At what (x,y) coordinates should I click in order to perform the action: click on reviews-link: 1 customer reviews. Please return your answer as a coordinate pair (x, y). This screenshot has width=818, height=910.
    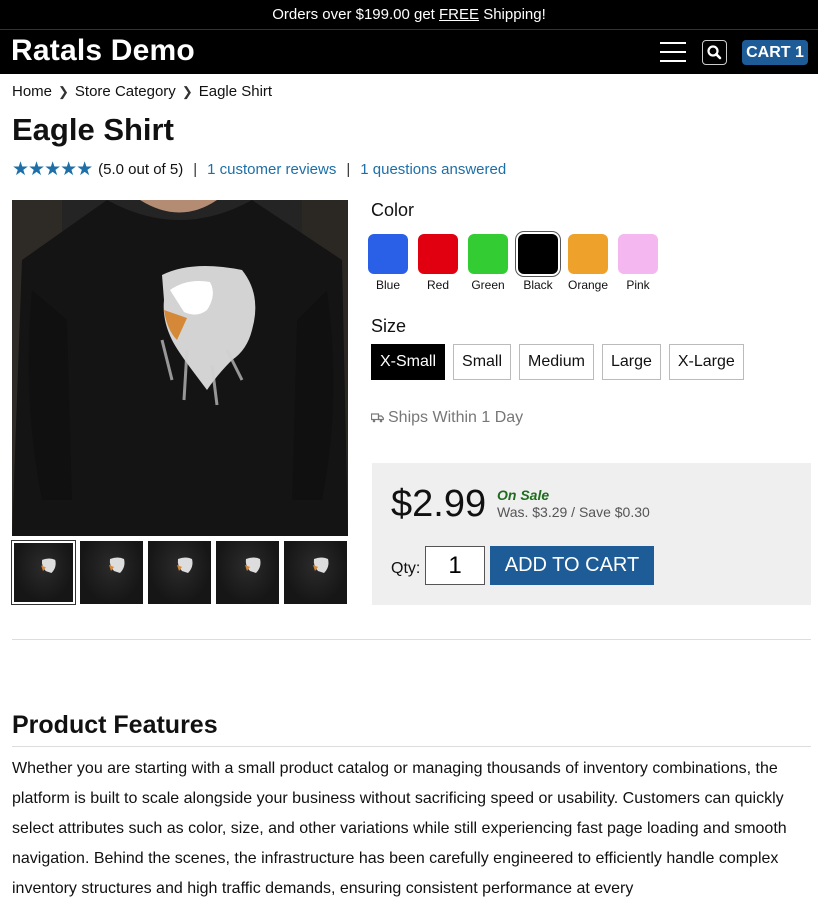
    Looking at the image, I should click on (271, 169).